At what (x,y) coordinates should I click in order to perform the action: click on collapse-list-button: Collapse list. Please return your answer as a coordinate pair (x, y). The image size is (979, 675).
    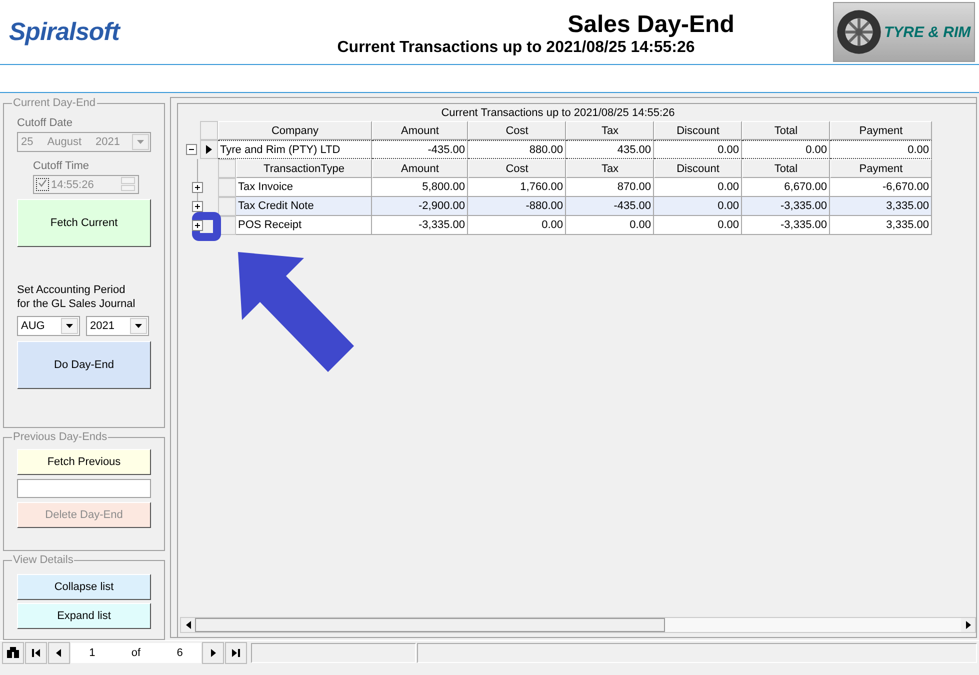
    Looking at the image, I should click on (84, 587).